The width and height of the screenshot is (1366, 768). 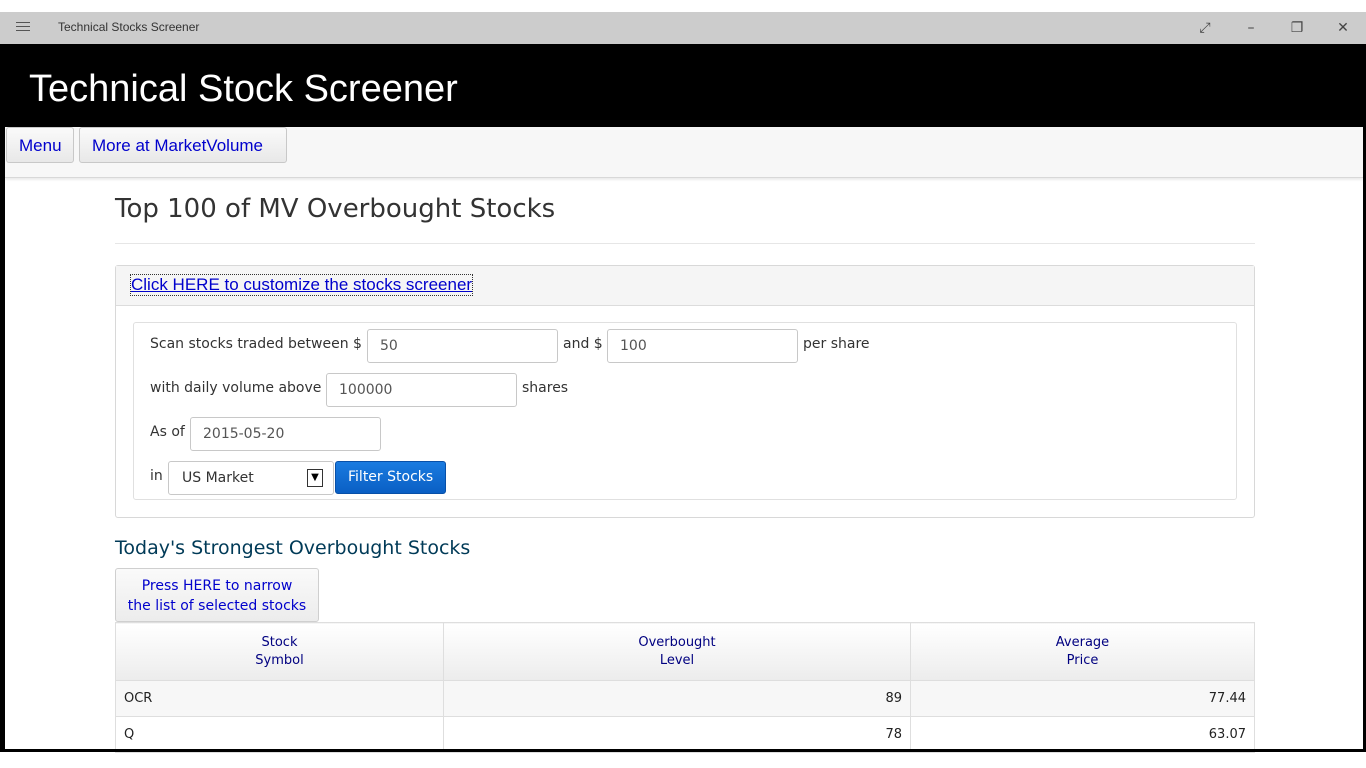 What do you see at coordinates (279, 734) in the screenshot?
I see `cell-symbol: Q` at bounding box center [279, 734].